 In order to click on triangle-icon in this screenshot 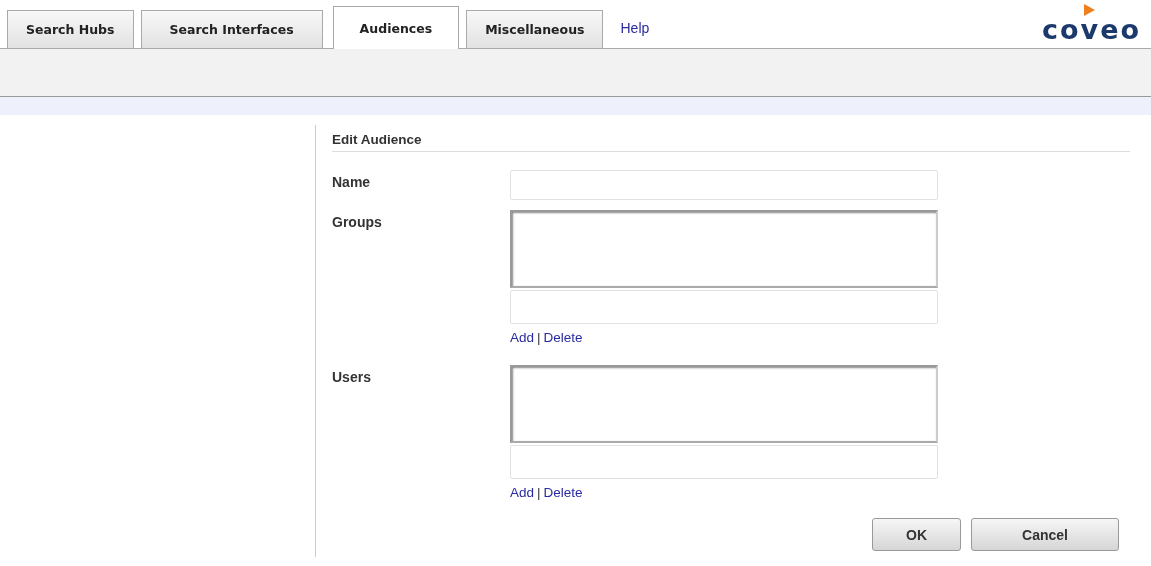, I will do `click(1089, 10)`.